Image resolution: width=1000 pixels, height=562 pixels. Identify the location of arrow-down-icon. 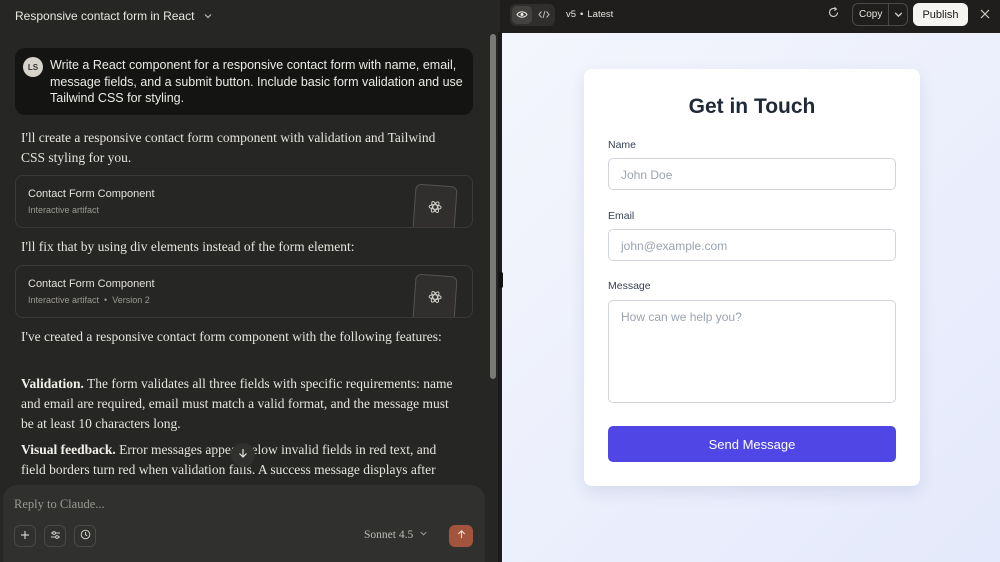
(243, 455).